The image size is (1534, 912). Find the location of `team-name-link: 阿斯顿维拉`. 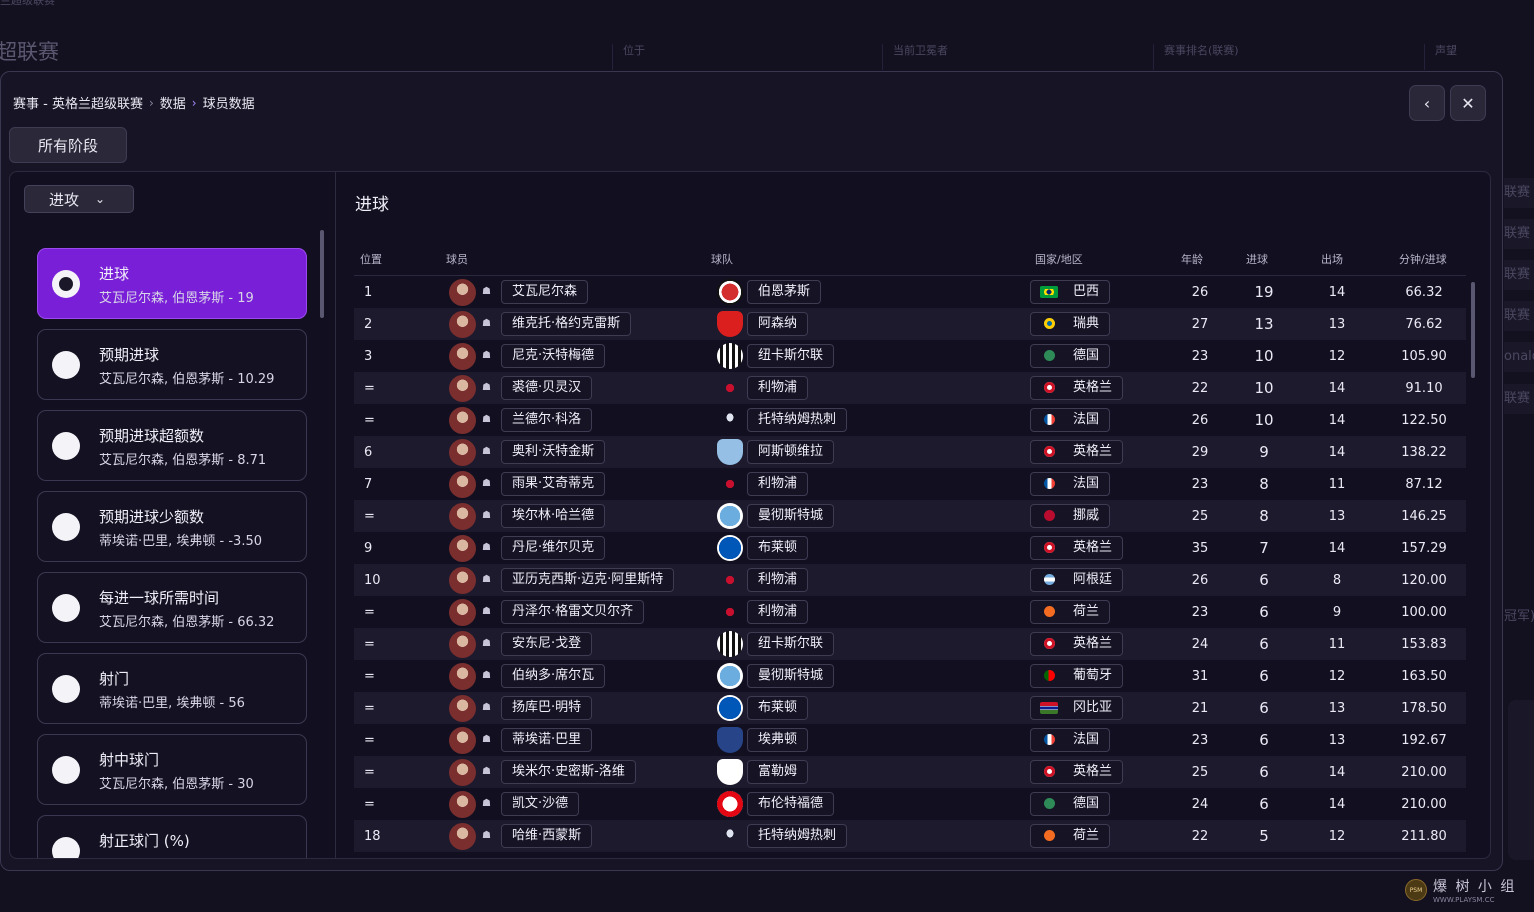

team-name-link: 阿斯顿维拉 is located at coordinates (791, 452).